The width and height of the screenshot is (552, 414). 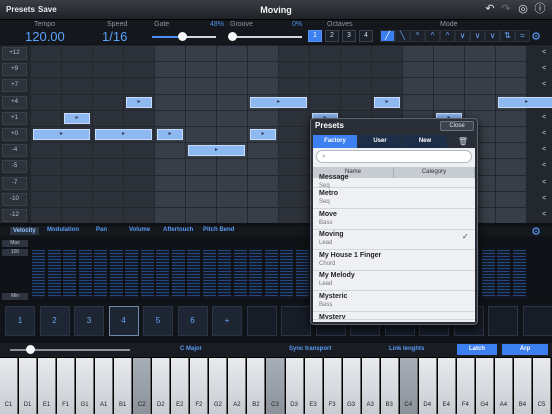 What do you see at coordinates (85, 386) in the screenshot?
I see `piano-key-G1: G1` at bounding box center [85, 386].